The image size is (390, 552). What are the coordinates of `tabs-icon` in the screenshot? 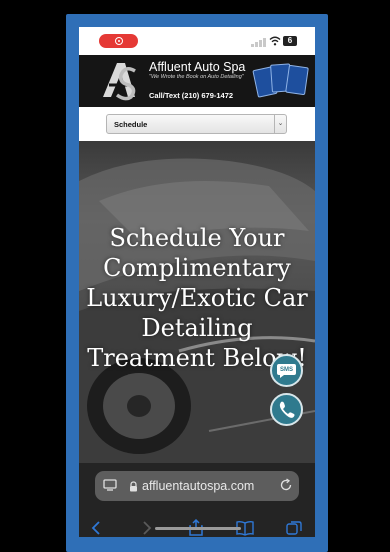 It's located at (294, 528).